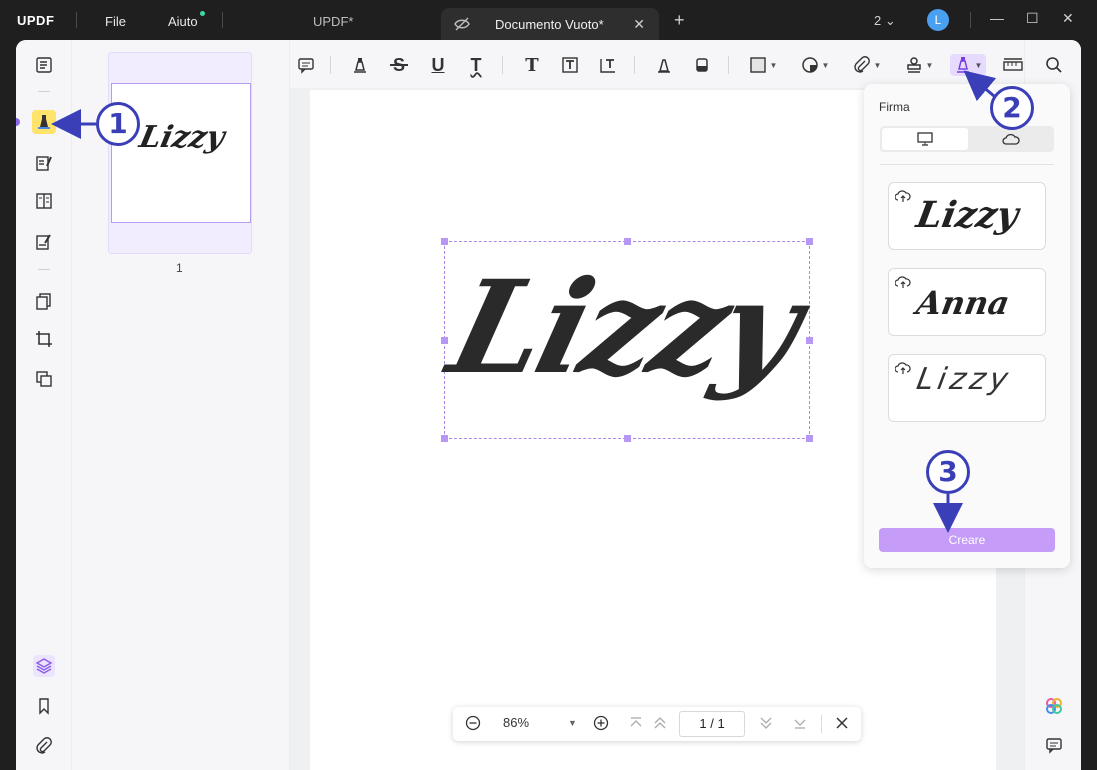 Image resolution: width=1097 pixels, height=770 pixels. I want to click on organize-pages-icon, so click(44, 201).